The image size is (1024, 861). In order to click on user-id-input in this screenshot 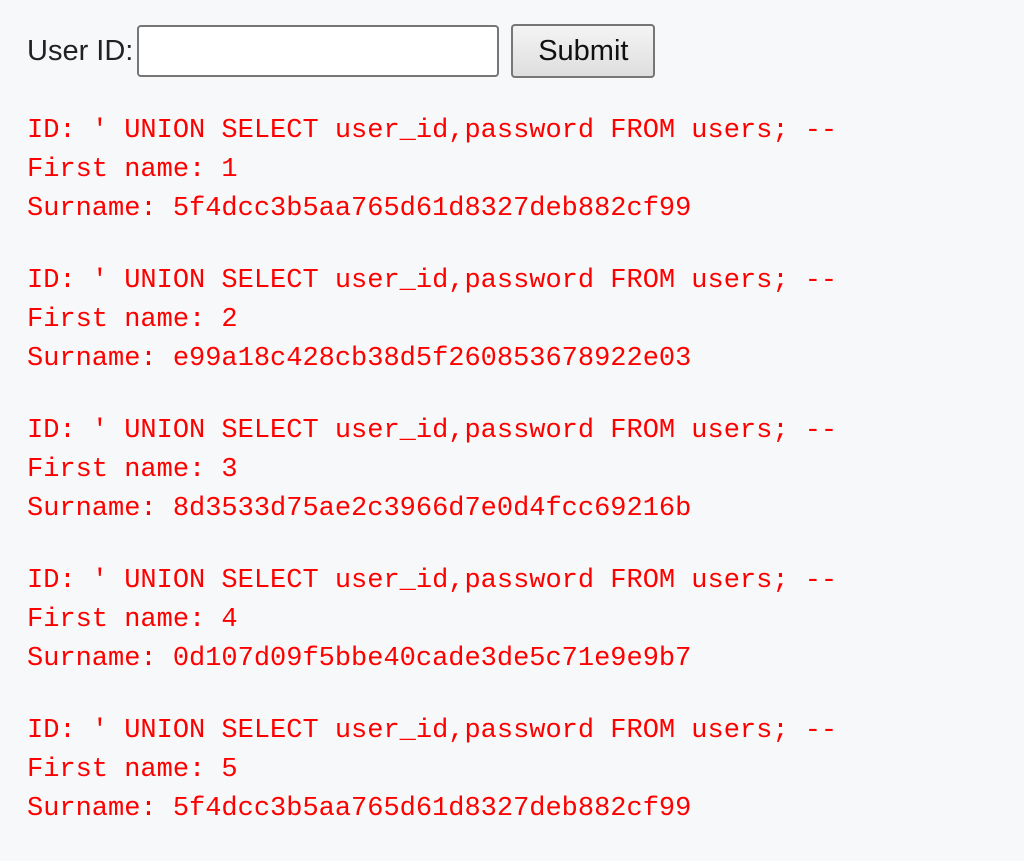, I will do `click(318, 51)`.